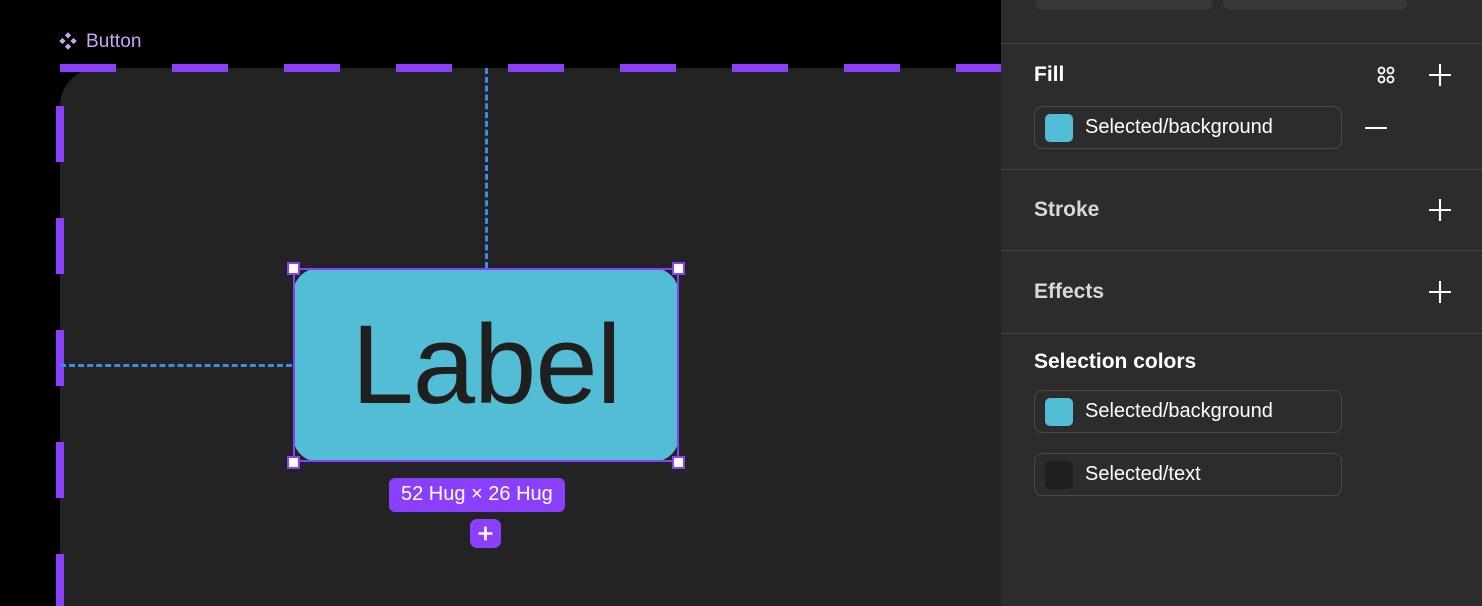  Describe the element at coordinates (678, 268) in the screenshot. I see `resize-handle-top-right` at that location.